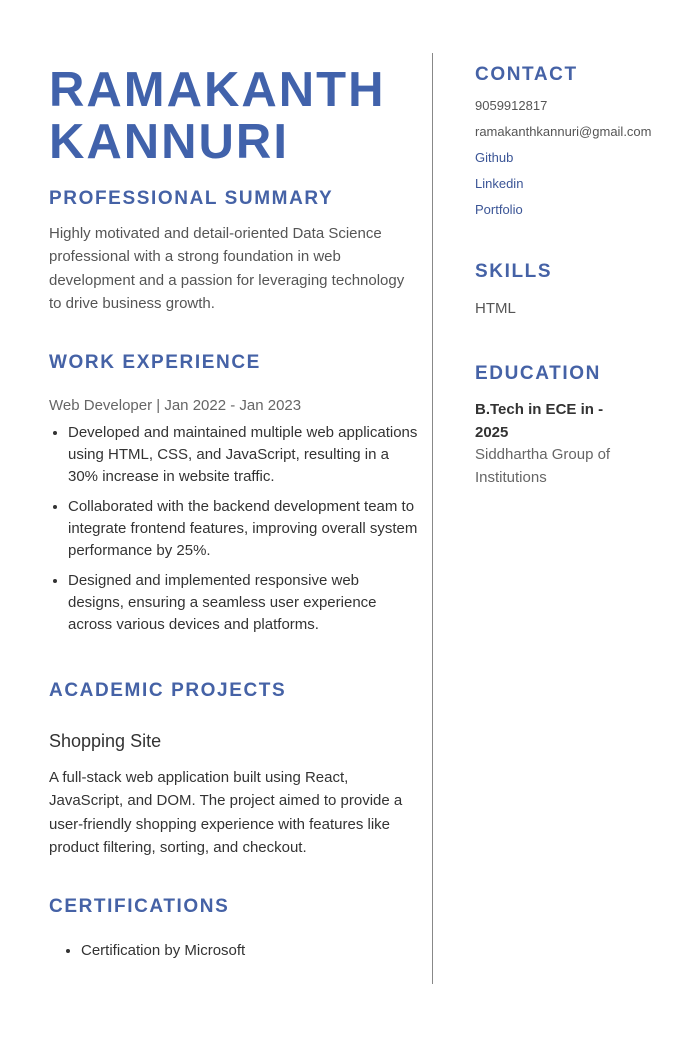 Image resolution: width=681 pixels, height=1037 pixels. Describe the element at coordinates (155, 362) in the screenshot. I see `work-heading: WORK EXPERIENCE` at that location.